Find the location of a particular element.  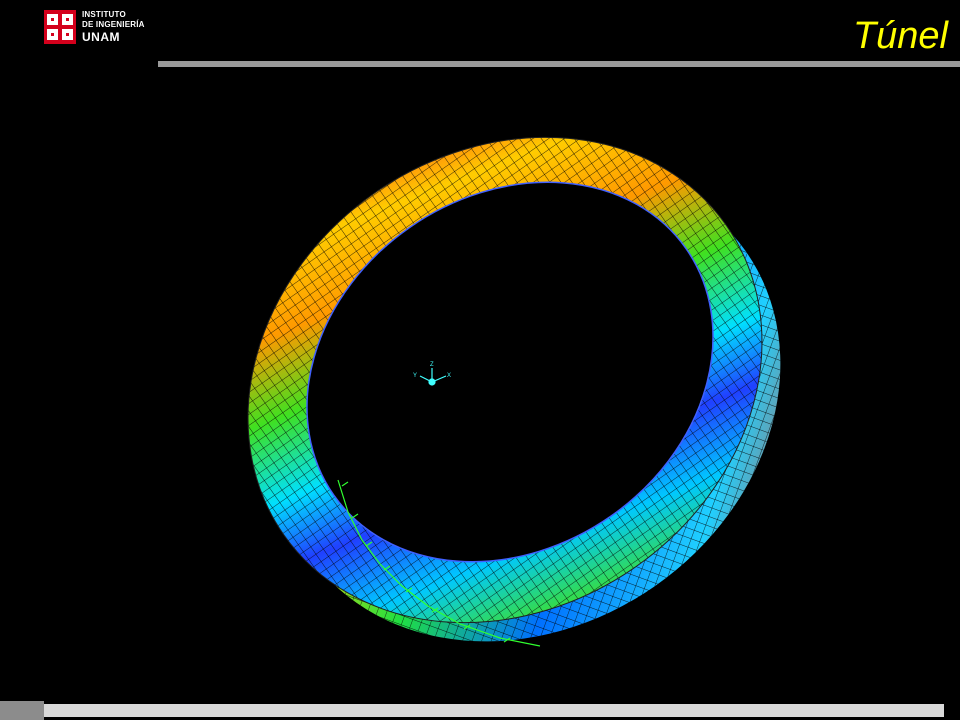

institute-logo: INSTITUTO DE INGENIERÍA UNAM is located at coordinates (109, 28).